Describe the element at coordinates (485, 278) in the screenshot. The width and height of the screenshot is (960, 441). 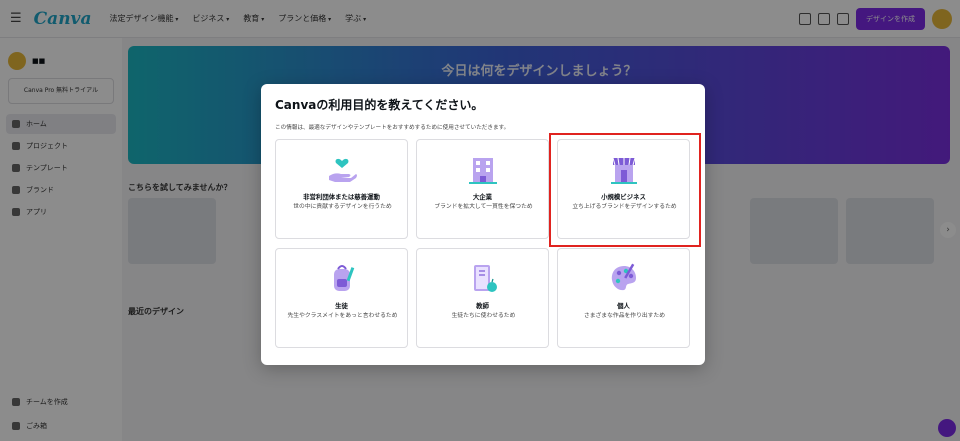
I see `book-apple-icon` at that location.